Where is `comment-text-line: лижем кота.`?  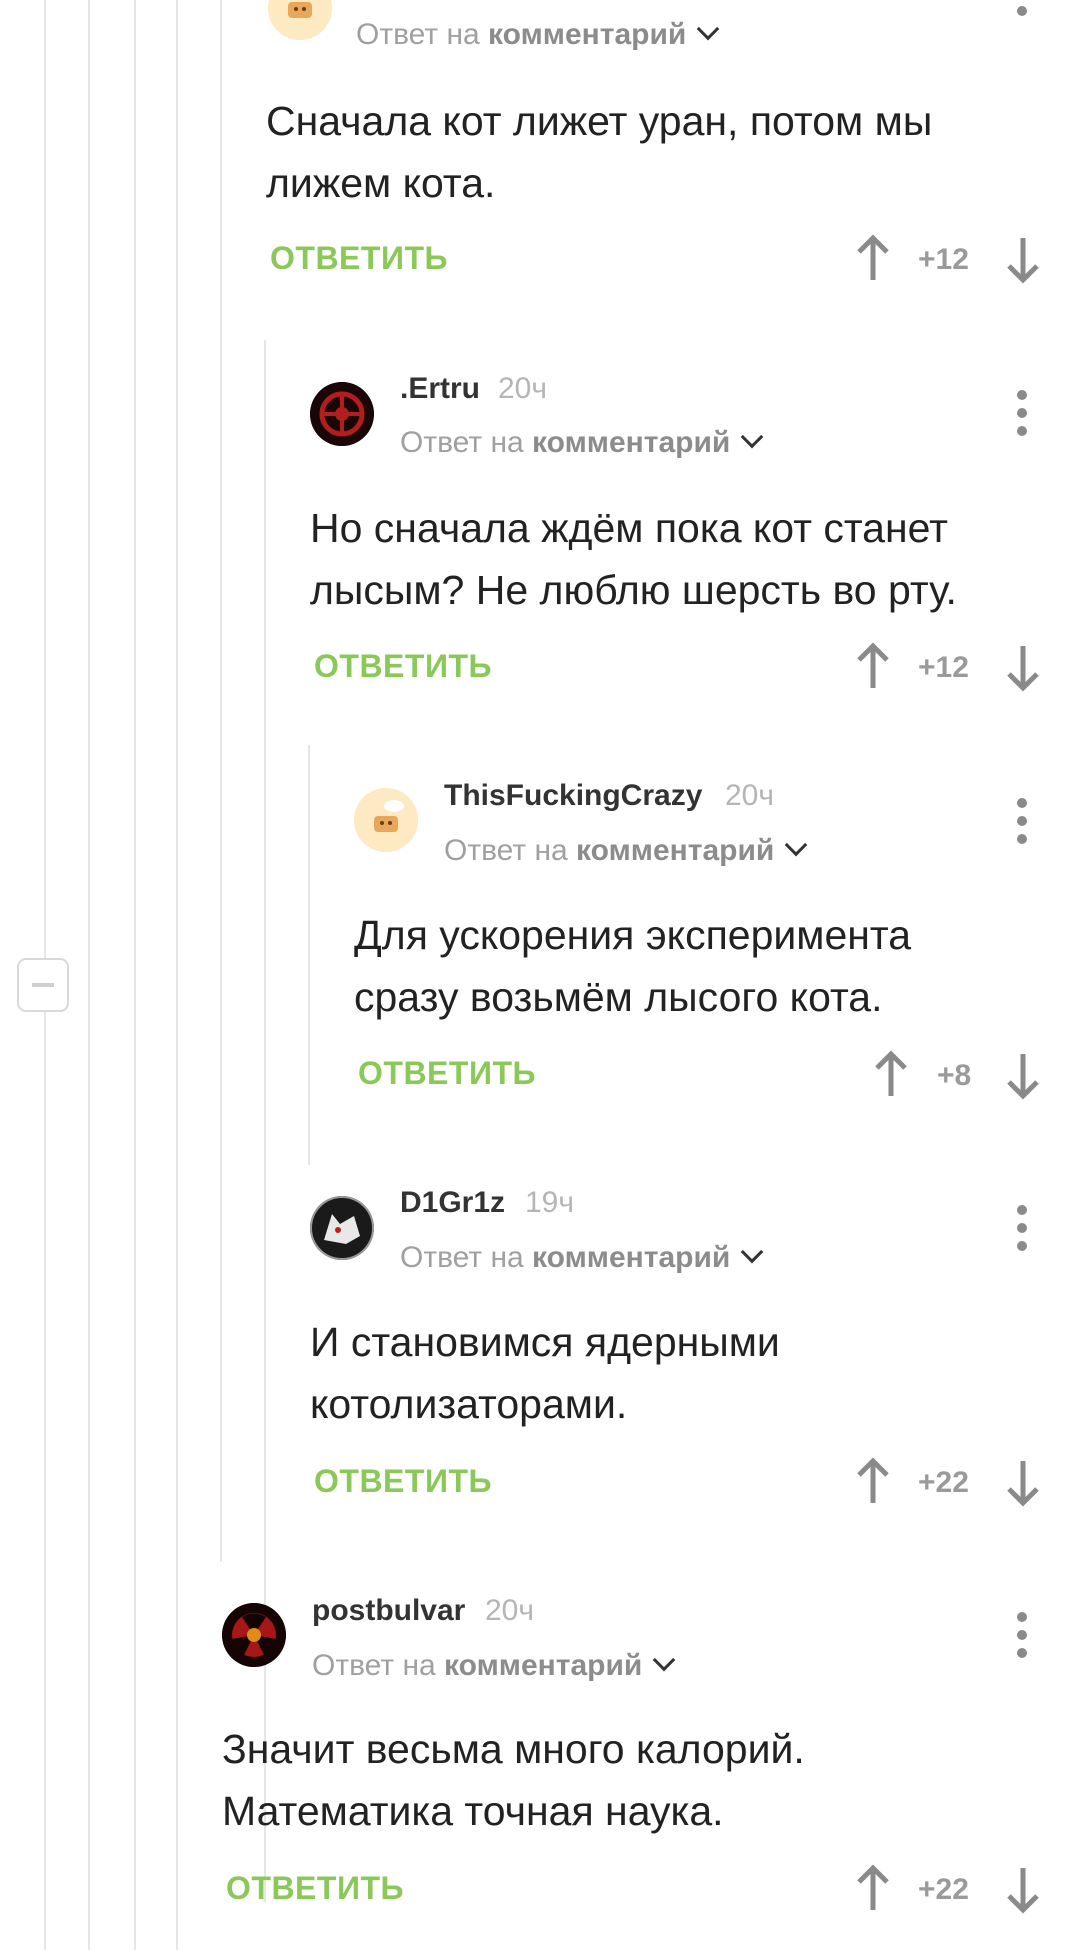 comment-text-line: лижем кота. is located at coordinates (381, 183).